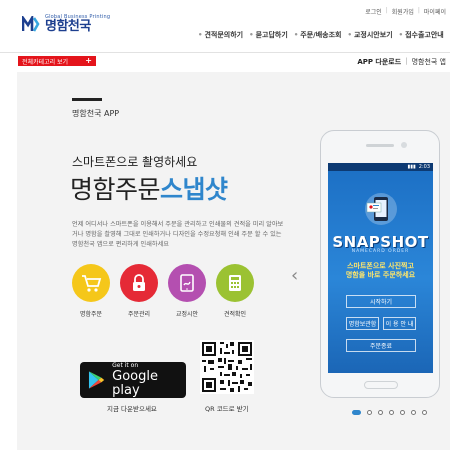 This screenshot has height=450, width=450. I want to click on title-bar-decoration, so click(87, 99).